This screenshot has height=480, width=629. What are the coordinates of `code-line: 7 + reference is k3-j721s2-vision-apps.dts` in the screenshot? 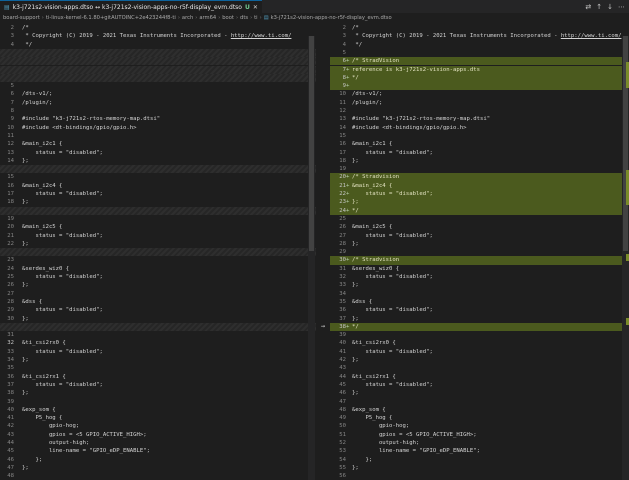 It's located at (479, 69).